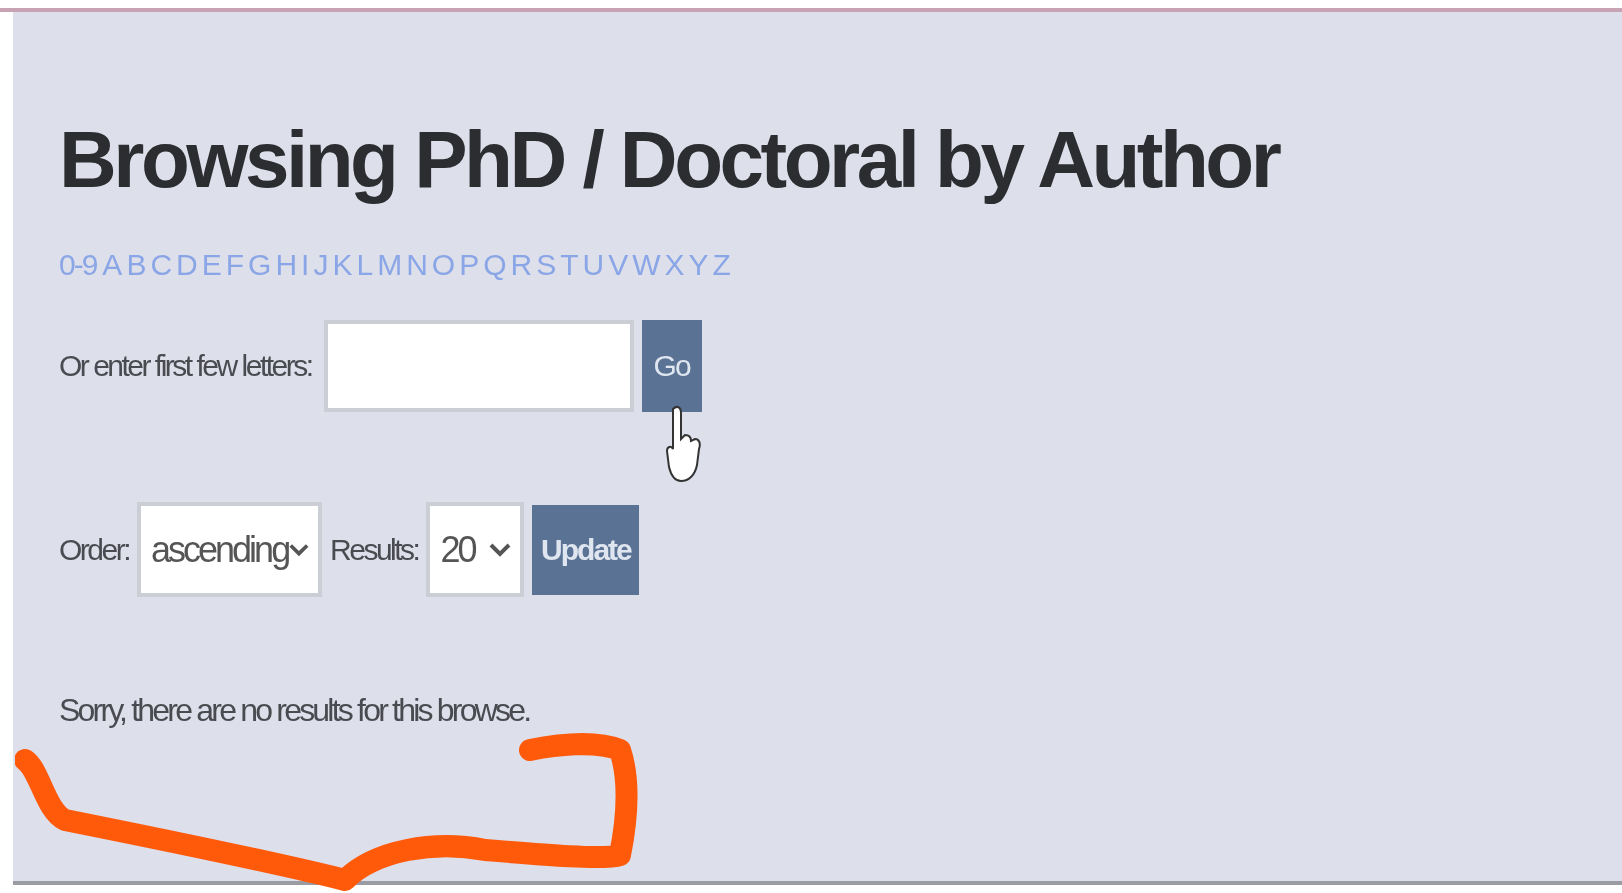 This screenshot has width=1622, height=893. Describe the element at coordinates (617, 265) in the screenshot. I see `letter-link: V` at that location.